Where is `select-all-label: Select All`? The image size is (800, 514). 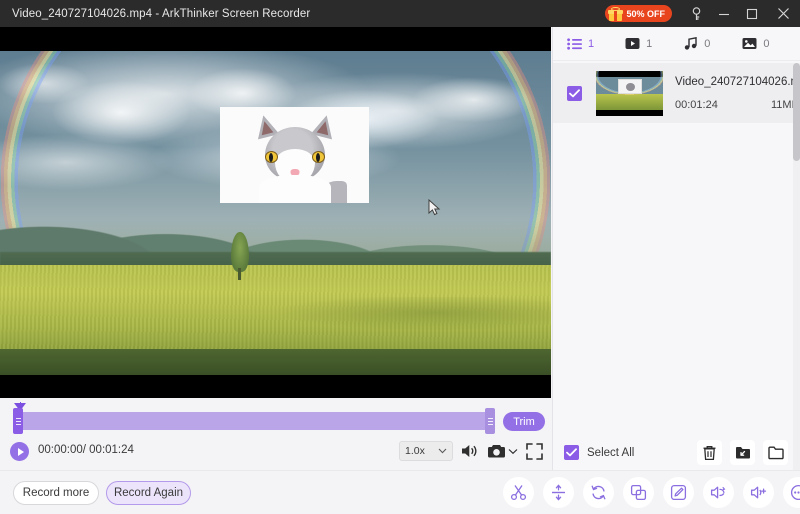 select-all-label: Select All is located at coordinates (611, 452).